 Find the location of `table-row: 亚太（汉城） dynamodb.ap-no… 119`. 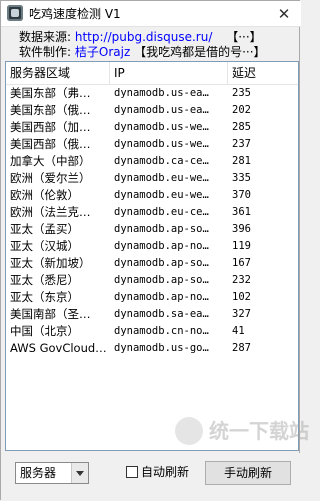

table-row: 亚太（汉城） dynamodb.ap-no… 119 is located at coordinates (152, 246).